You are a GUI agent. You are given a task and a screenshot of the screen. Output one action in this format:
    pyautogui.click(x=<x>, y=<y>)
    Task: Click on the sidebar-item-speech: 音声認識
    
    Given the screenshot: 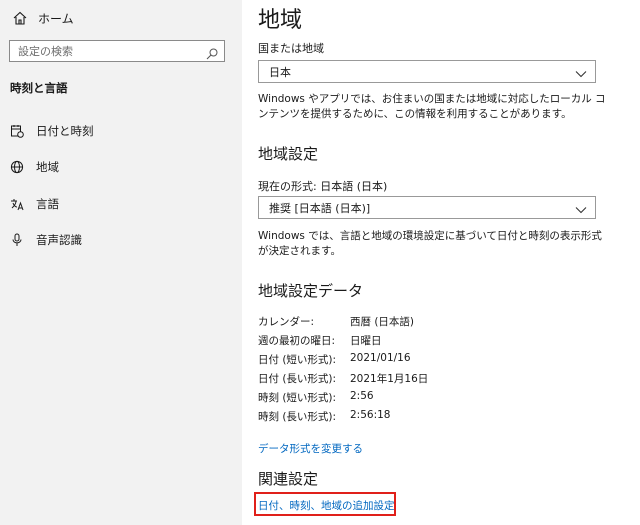 What is the action you would take?
    pyautogui.click(x=46, y=240)
    